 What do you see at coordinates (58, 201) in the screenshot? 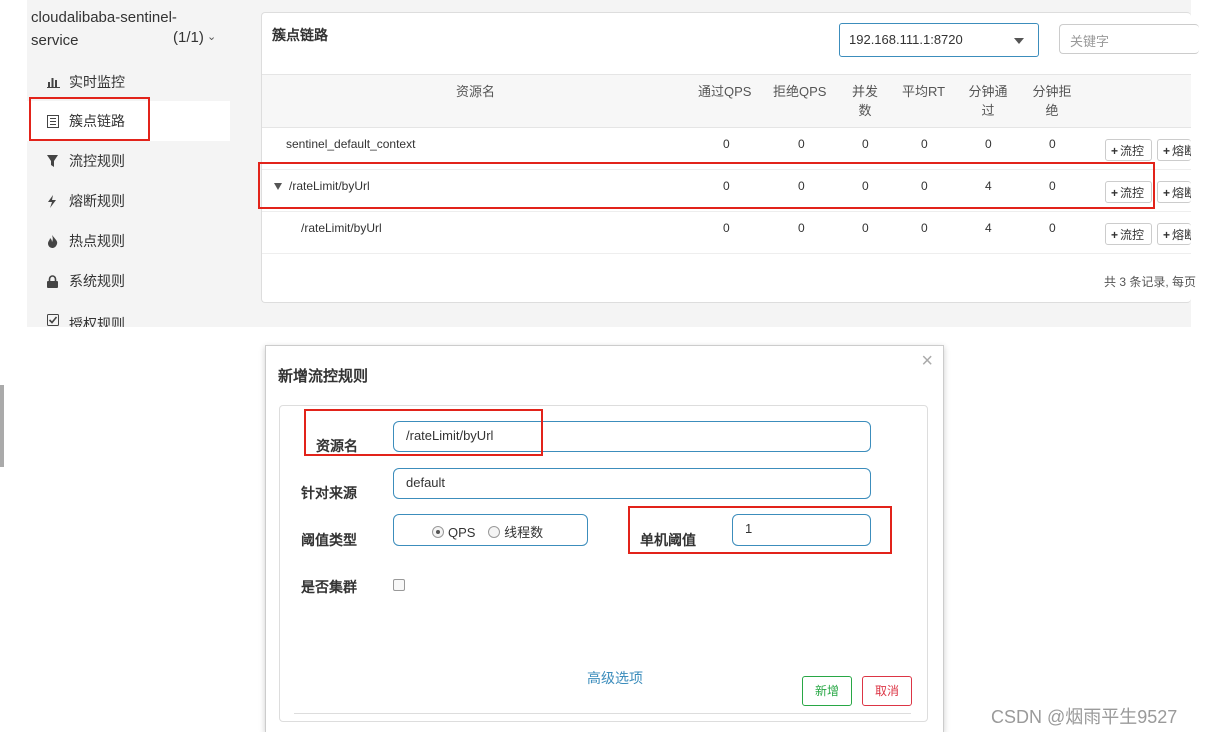
I see `lightning-icon` at bounding box center [58, 201].